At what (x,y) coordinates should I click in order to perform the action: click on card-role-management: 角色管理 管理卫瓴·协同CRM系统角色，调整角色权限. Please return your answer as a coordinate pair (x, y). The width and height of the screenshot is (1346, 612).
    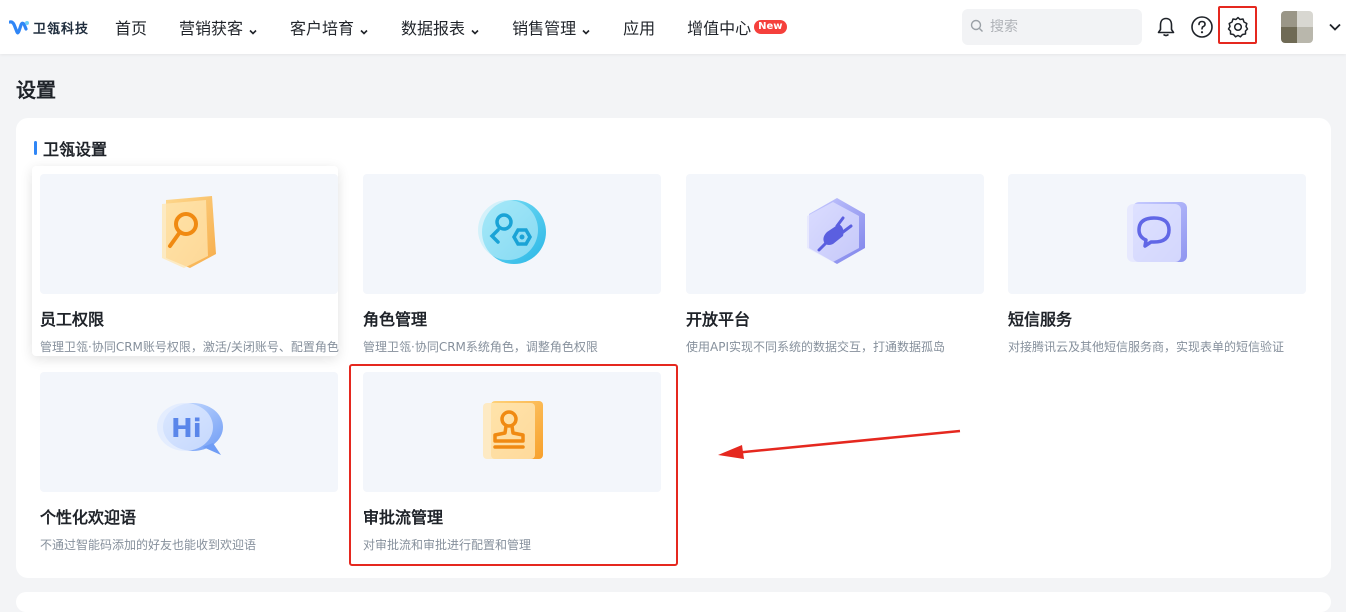
    Looking at the image, I should click on (508, 261).